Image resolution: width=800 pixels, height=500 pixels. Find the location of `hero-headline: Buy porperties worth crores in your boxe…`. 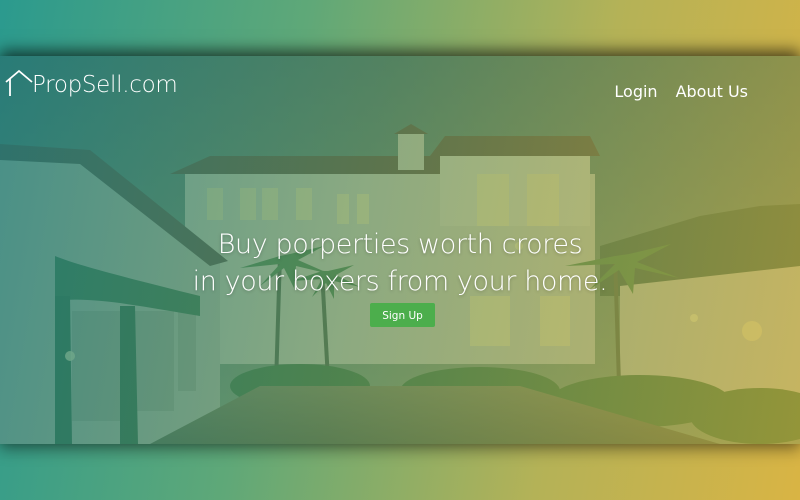

hero-headline: Buy porperties worth crores in your boxe… is located at coordinates (400, 263).